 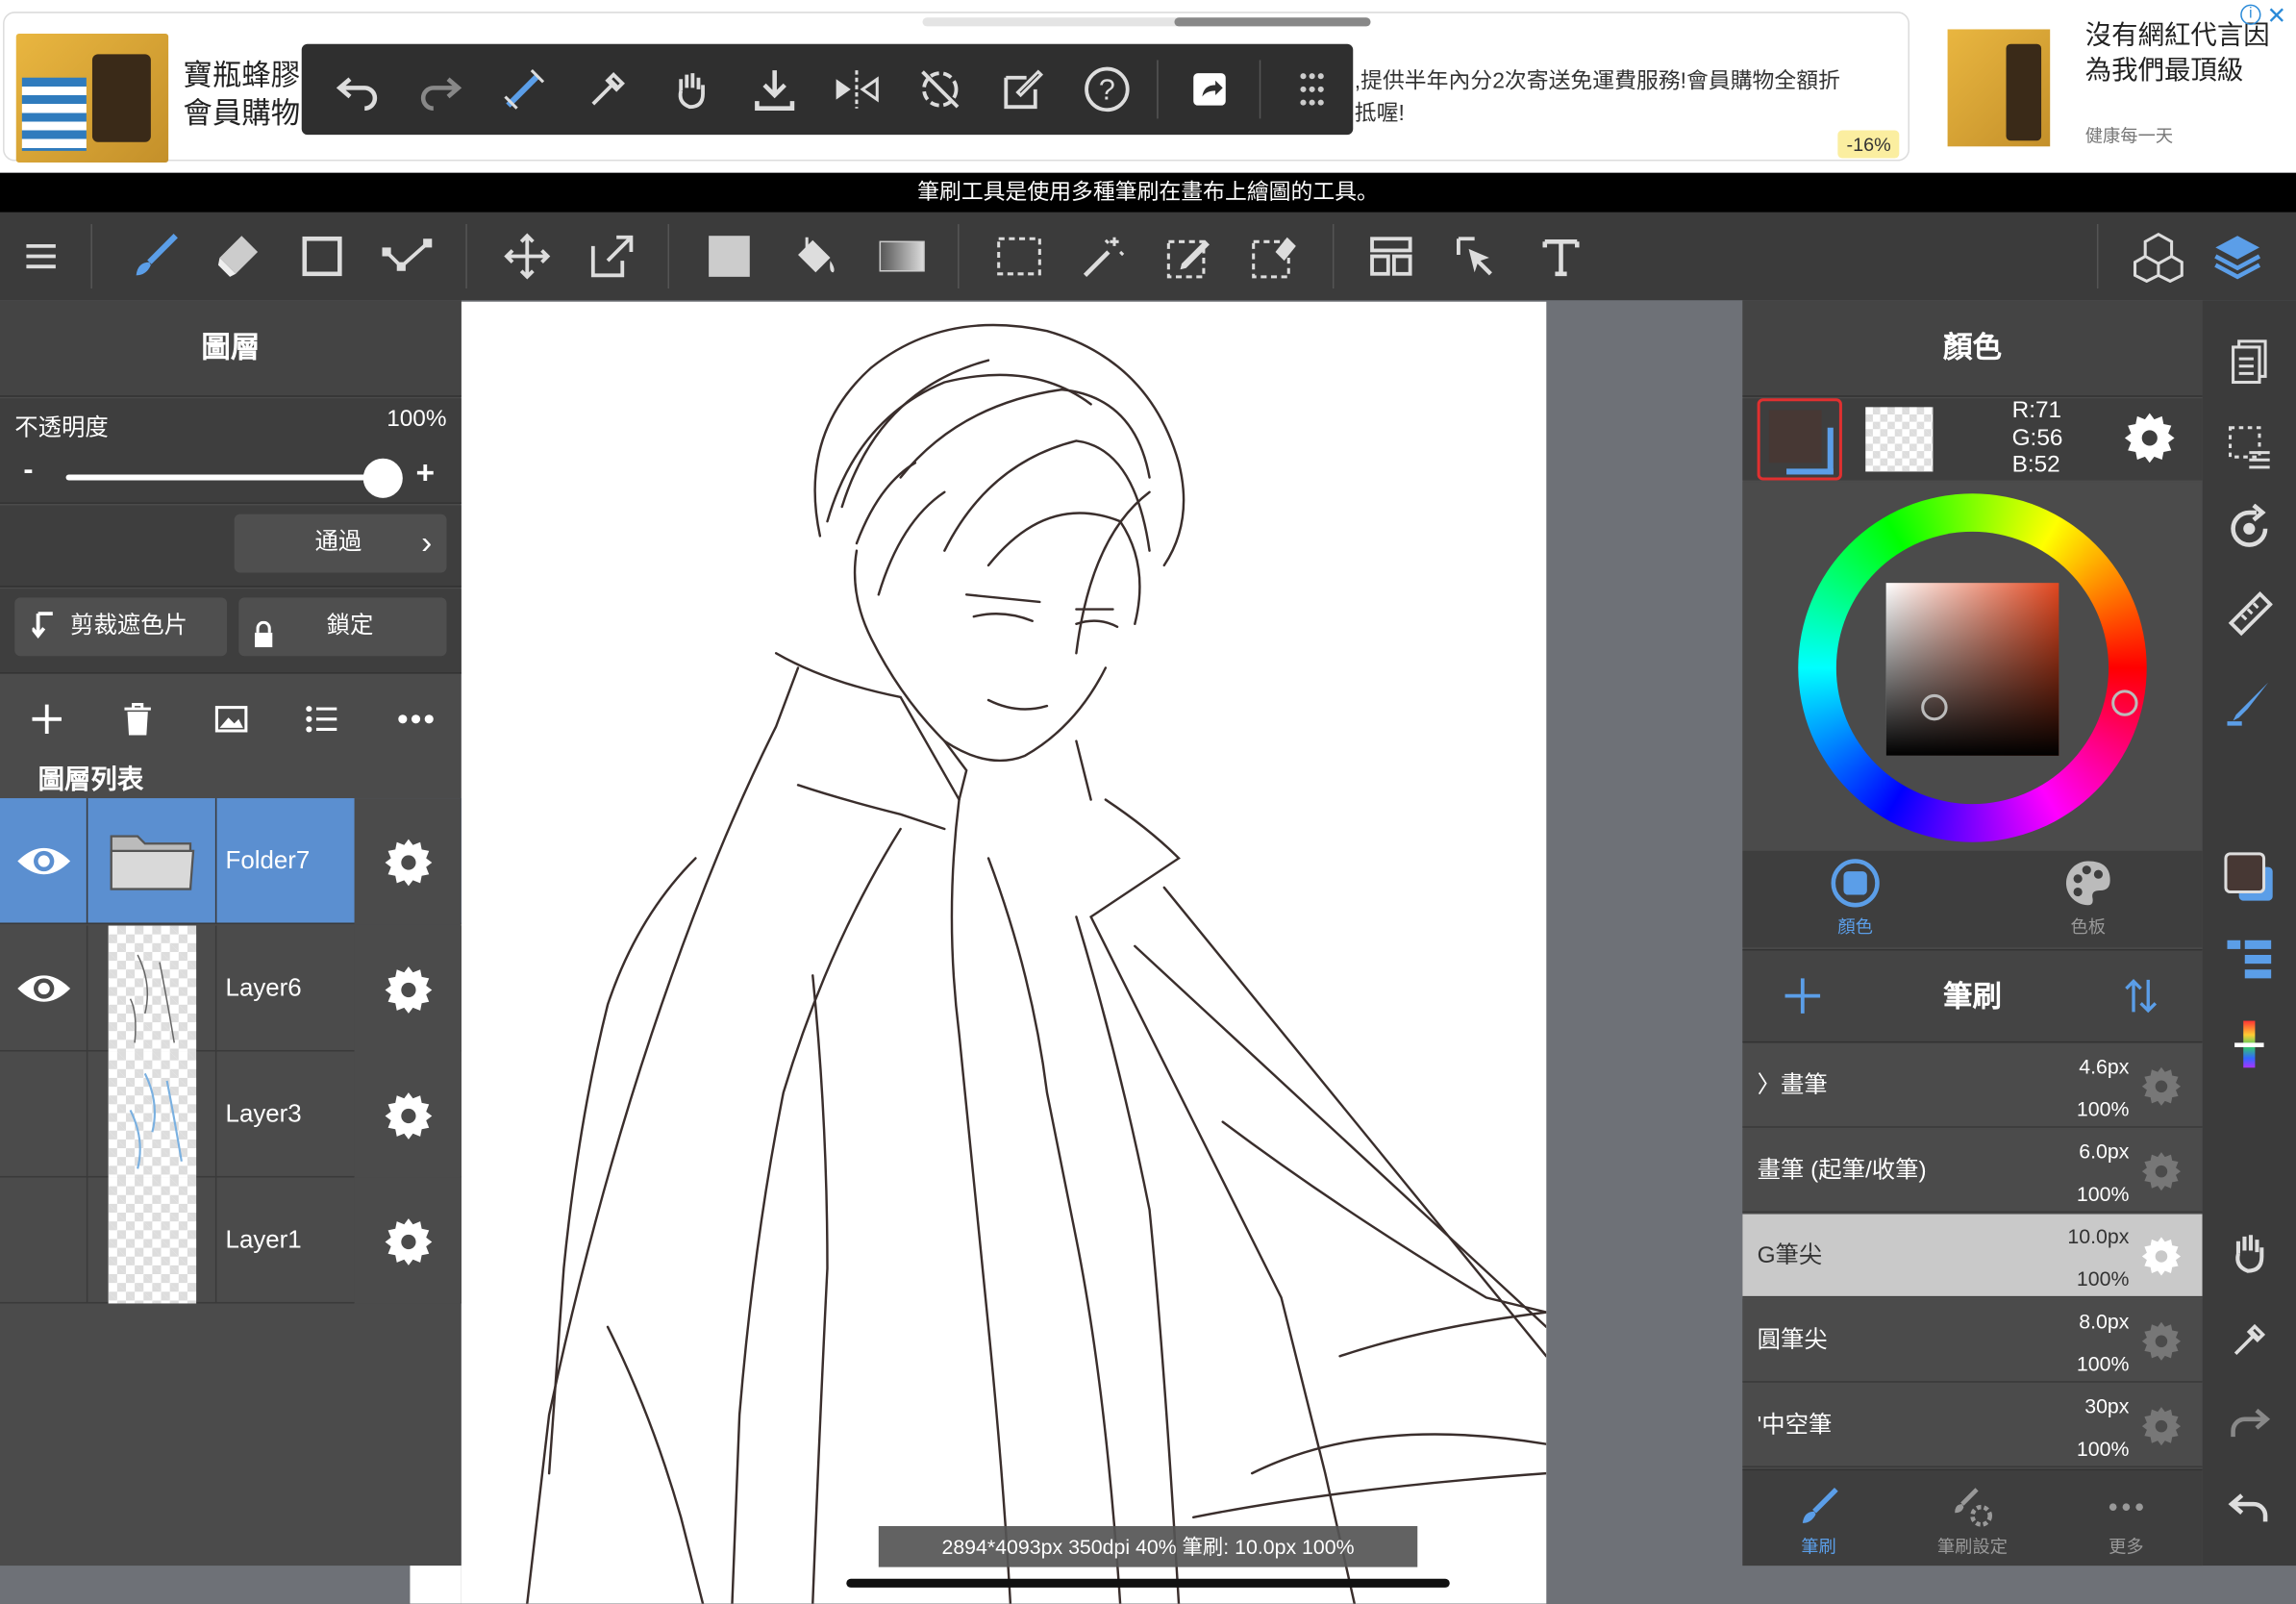 What do you see at coordinates (1107, 89) in the screenshot?
I see `help-icon: ?` at bounding box center [1107, 89].